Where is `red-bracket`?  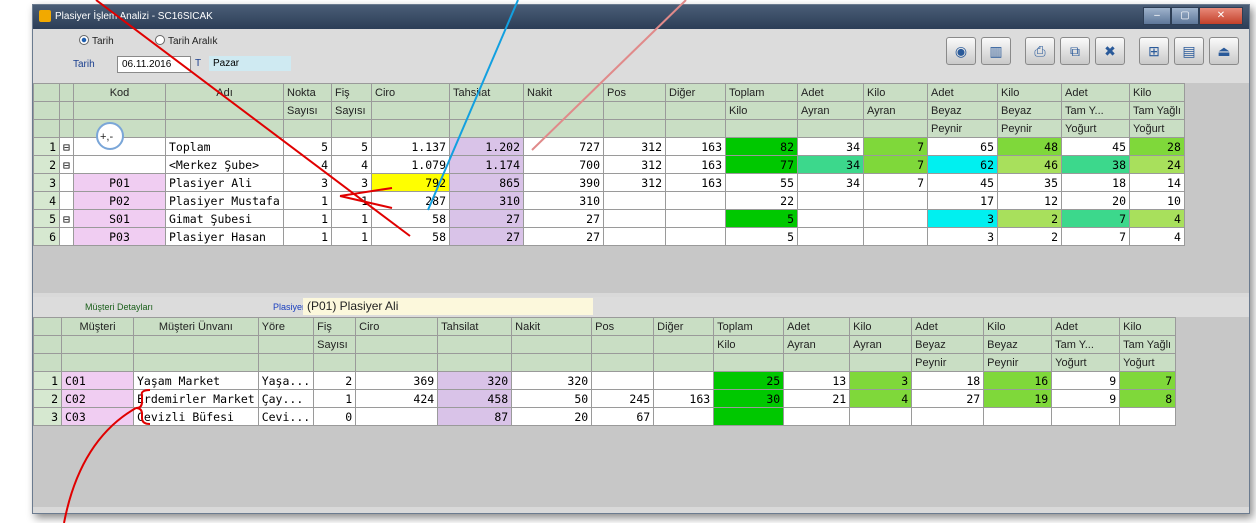
red-bracket is located at coordinates (143, 407).